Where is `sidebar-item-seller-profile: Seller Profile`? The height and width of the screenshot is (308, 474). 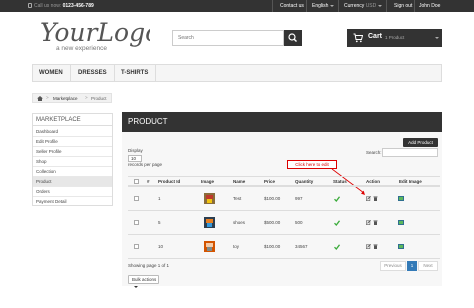
sidebar-item-seller-profile: Seller Profile is located at coordinates (72, 152).